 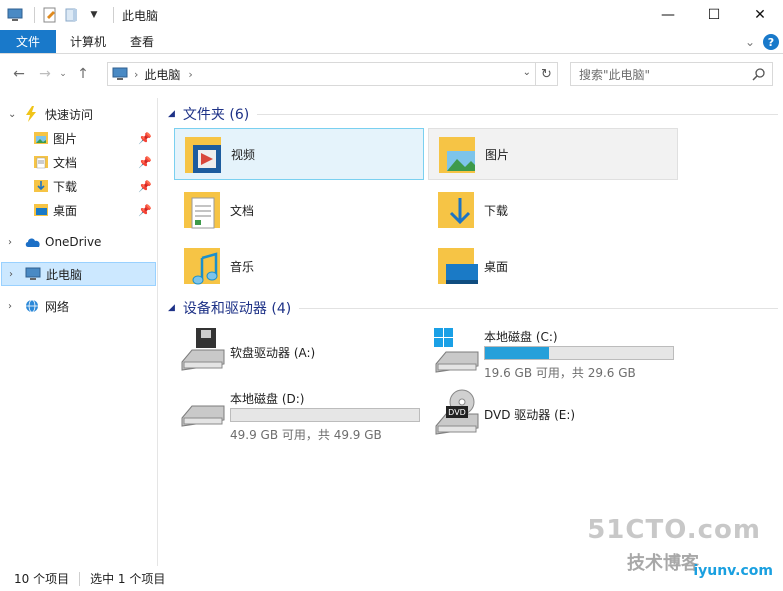 What do you see at coordinates (87, 41) in the screenshot?
I see `tab-computer: 计算机` at bounding box center [87, 41].